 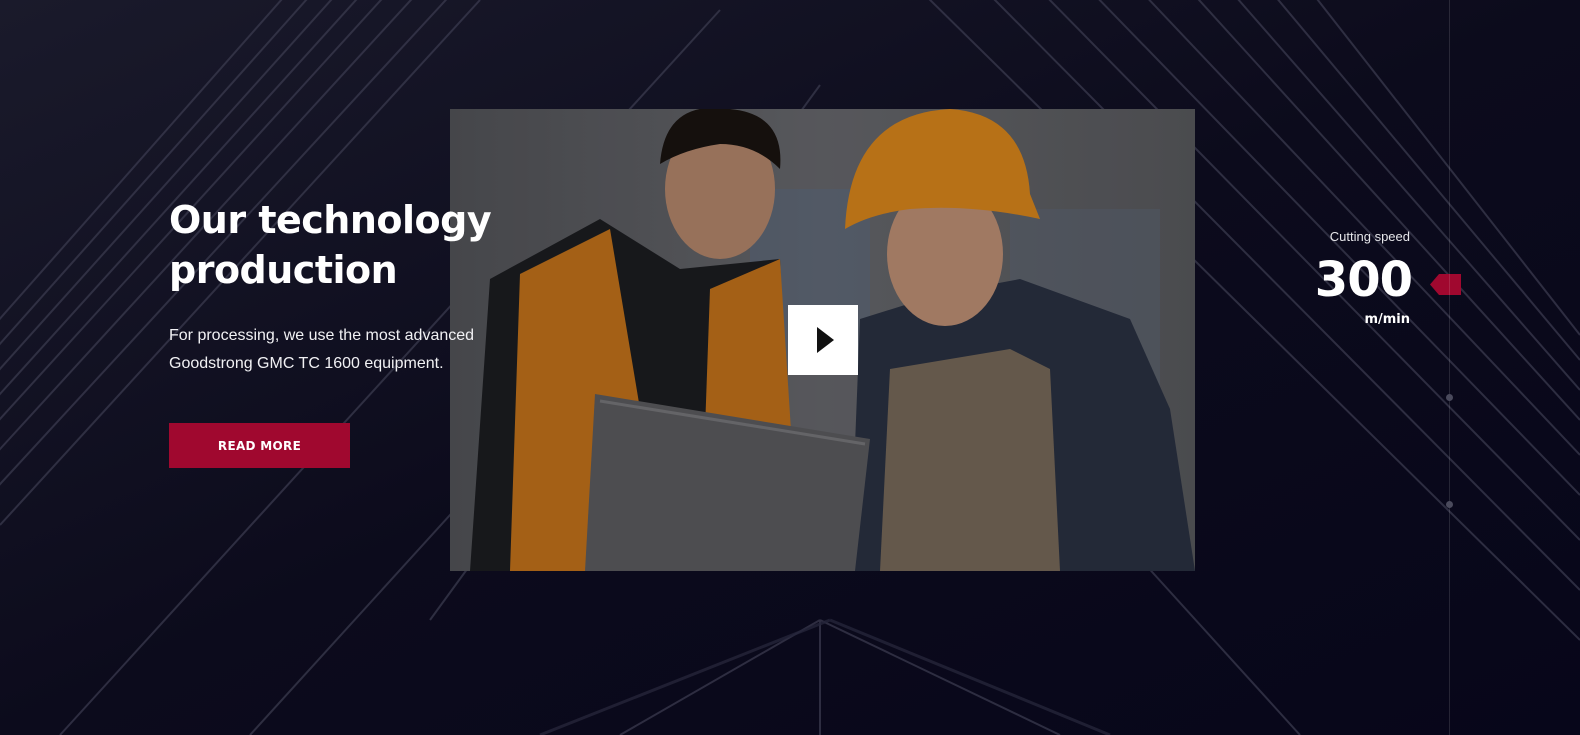 I want to click on stat-value: 300, so click(x=1363, y=280).